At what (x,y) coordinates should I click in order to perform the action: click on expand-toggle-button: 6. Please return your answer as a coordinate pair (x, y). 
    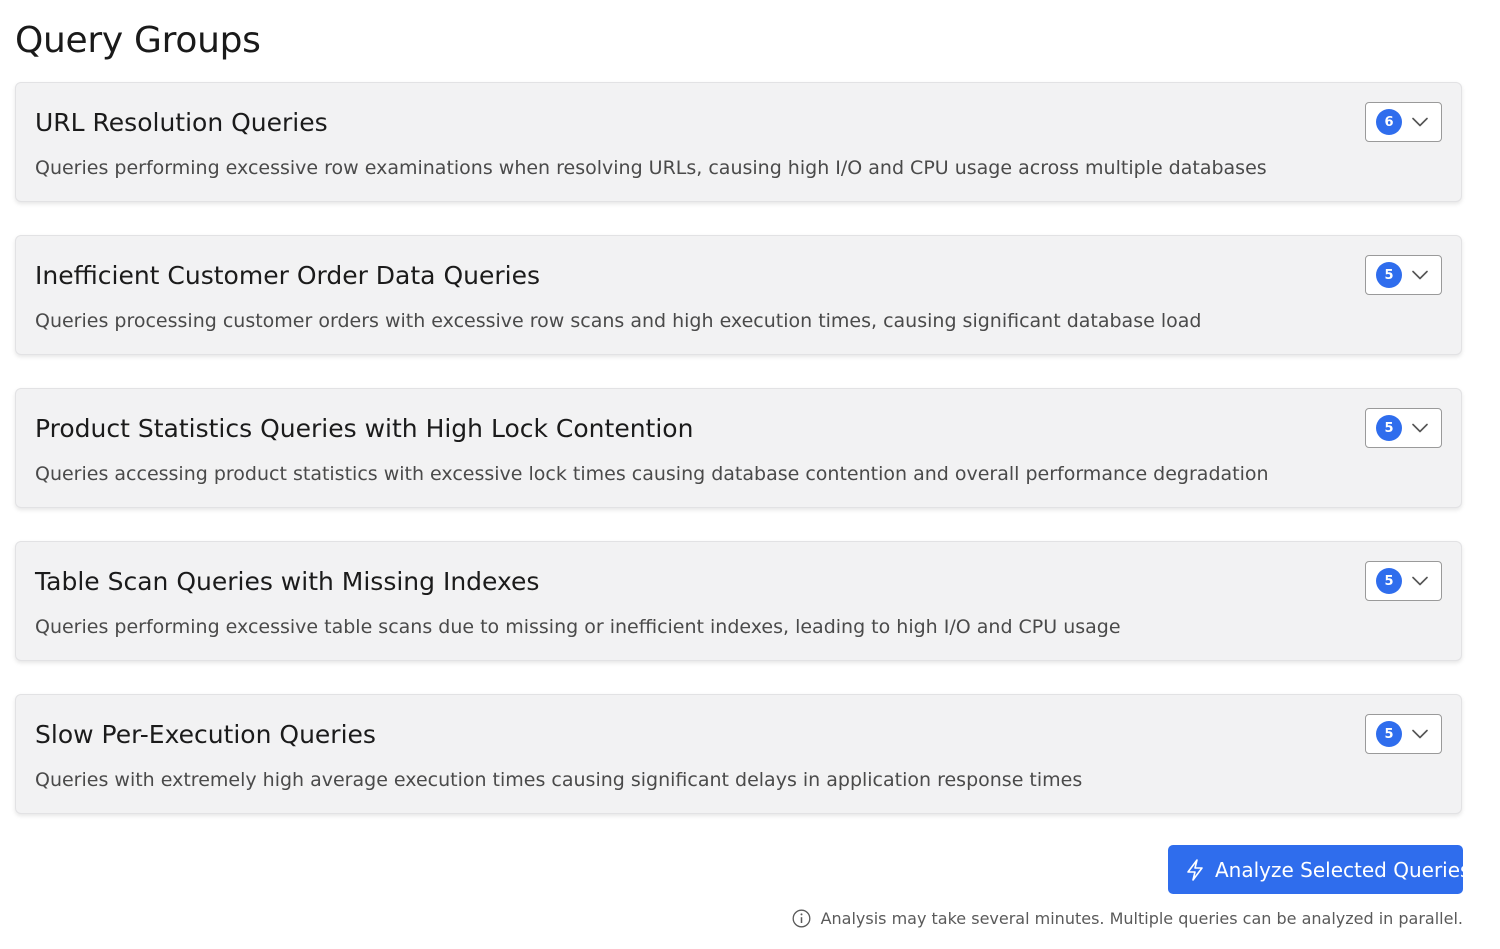
    Looking at the image, I should click on (1403, 122).